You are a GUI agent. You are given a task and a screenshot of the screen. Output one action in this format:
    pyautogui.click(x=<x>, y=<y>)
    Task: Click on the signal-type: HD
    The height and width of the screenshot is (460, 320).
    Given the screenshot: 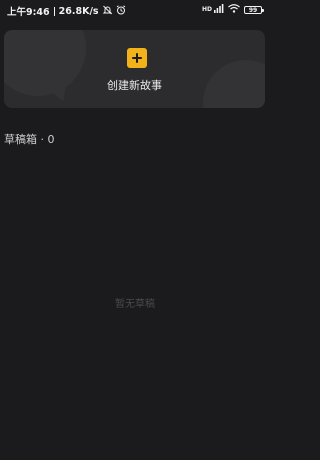 What is the action you would take?
    pyautogui.click(x=206, y=9)
    